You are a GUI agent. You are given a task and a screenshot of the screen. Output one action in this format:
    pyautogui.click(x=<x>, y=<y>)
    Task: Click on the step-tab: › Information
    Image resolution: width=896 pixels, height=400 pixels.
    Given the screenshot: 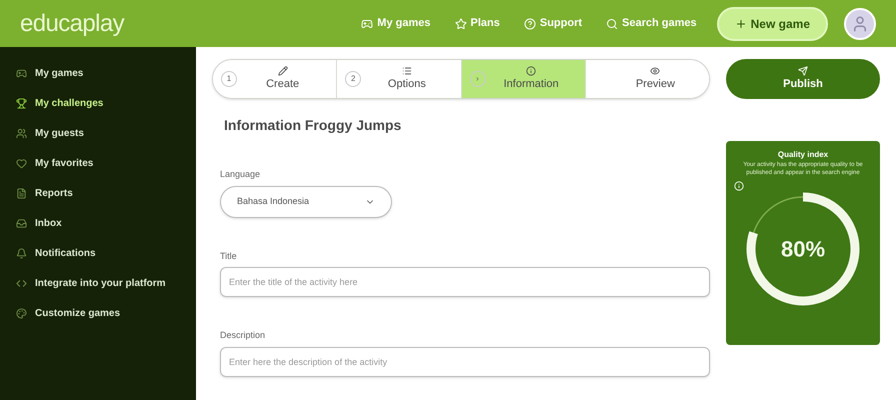 What is the action you would take?
    pyautogui.click(x=524, y=79)
    